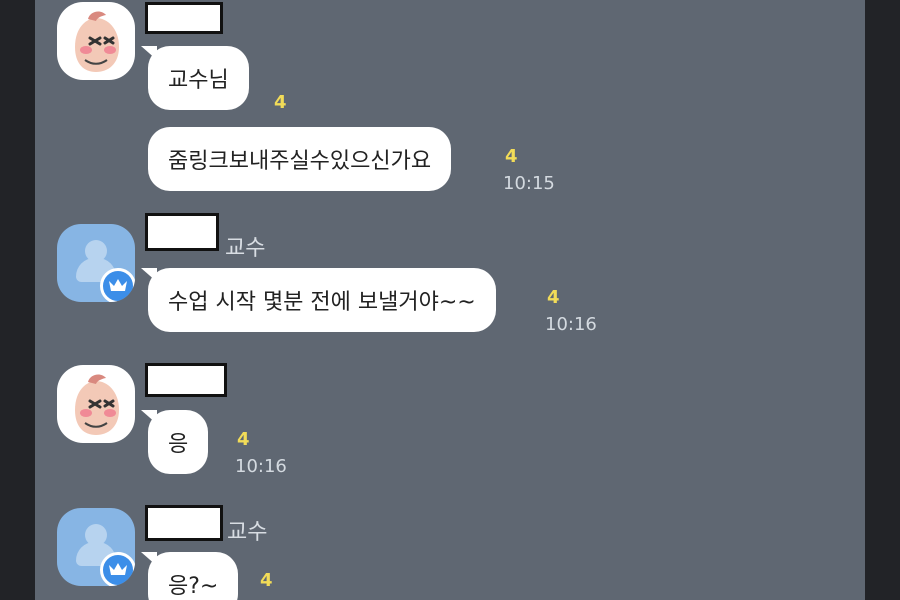  I want to click on message-text: 교수님, so click(198, 80).